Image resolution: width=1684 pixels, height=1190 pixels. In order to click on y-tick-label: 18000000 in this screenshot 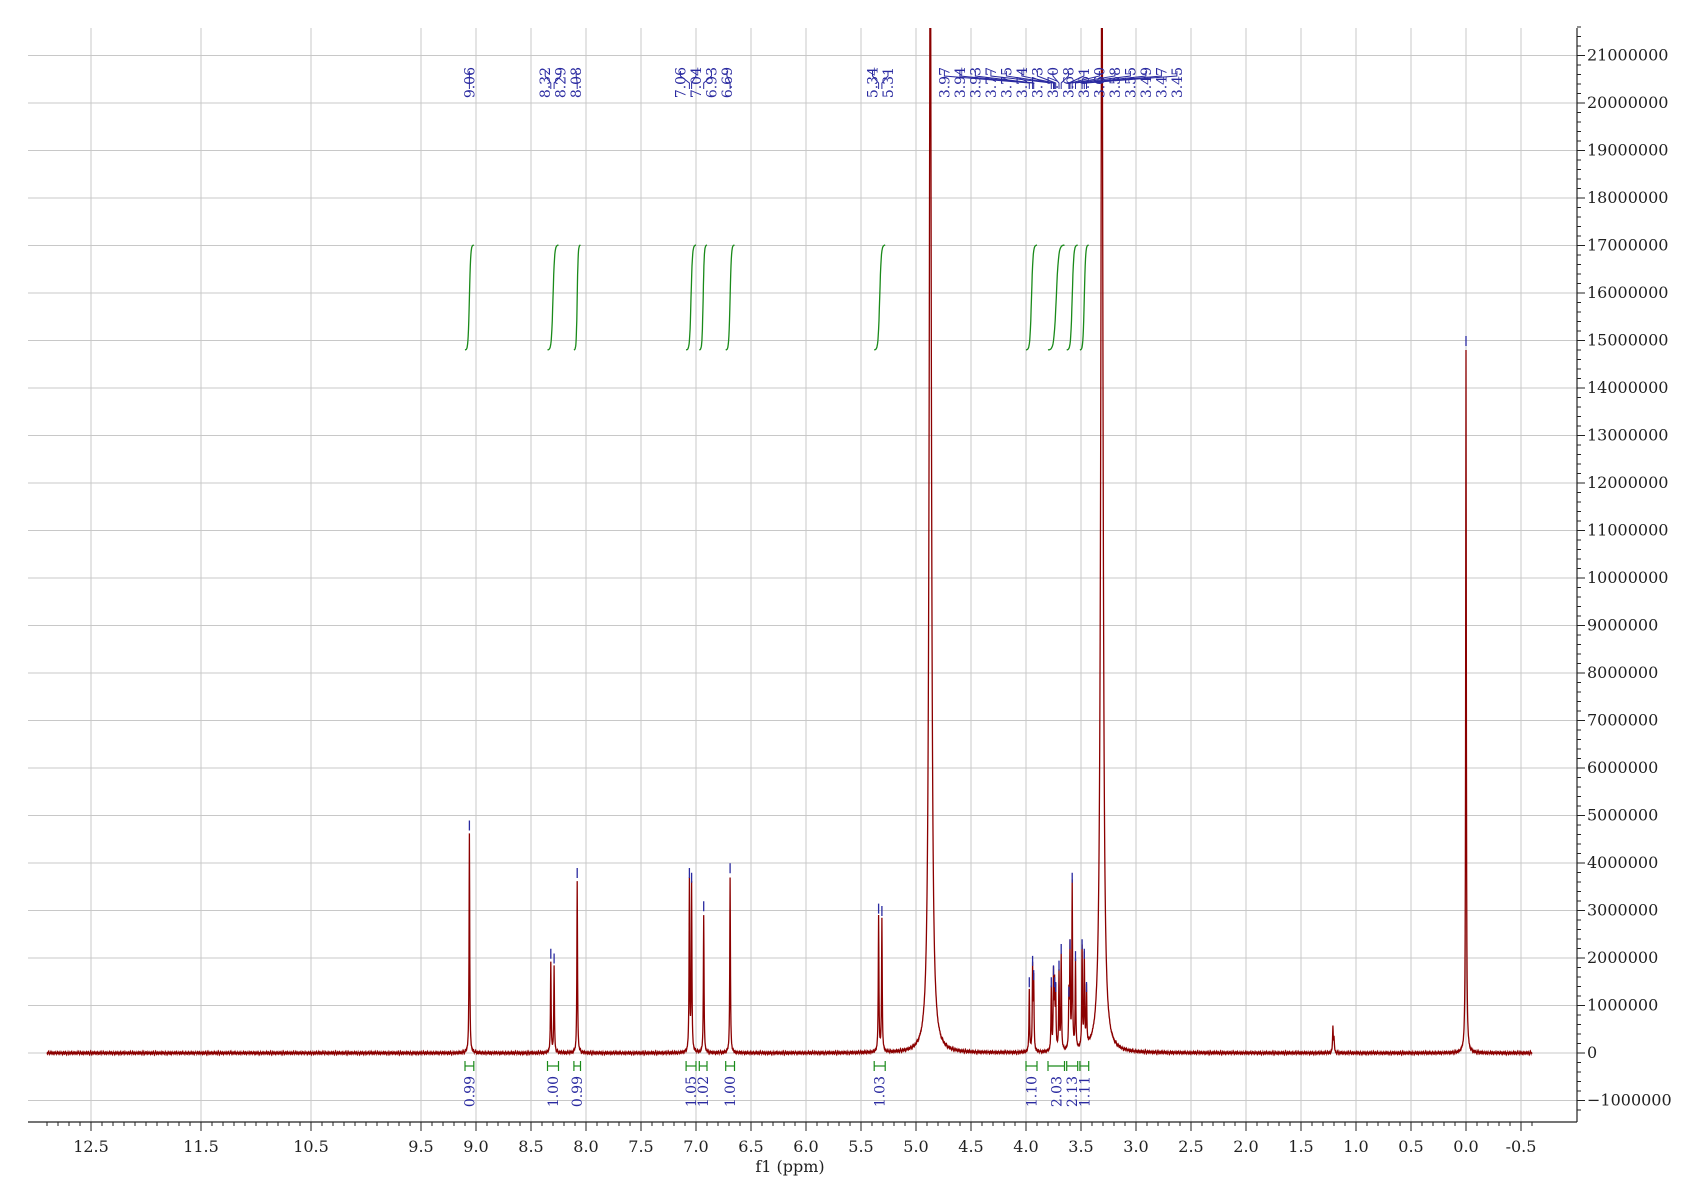, I will do `click(1627, 197)`.